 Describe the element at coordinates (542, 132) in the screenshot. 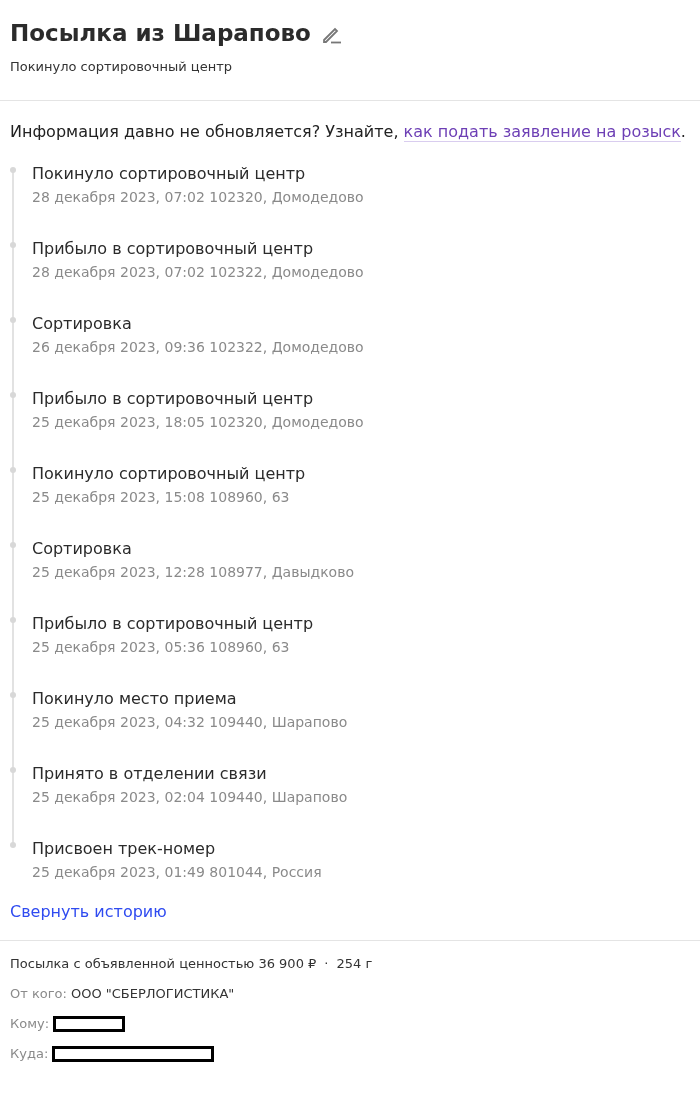

I see `search-request-link: как подать заявление на розыск` at that location.